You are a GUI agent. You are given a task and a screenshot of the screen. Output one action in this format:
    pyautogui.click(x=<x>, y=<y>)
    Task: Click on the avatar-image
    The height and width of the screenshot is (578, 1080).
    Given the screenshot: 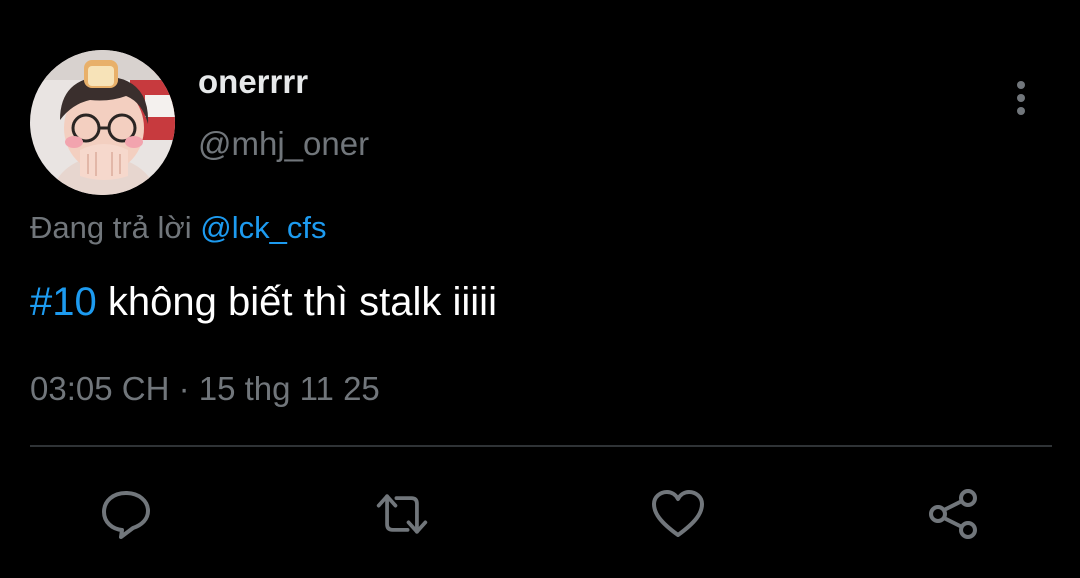 What is the action you would take?
    pyautogui.click(x=102, y=122)
    